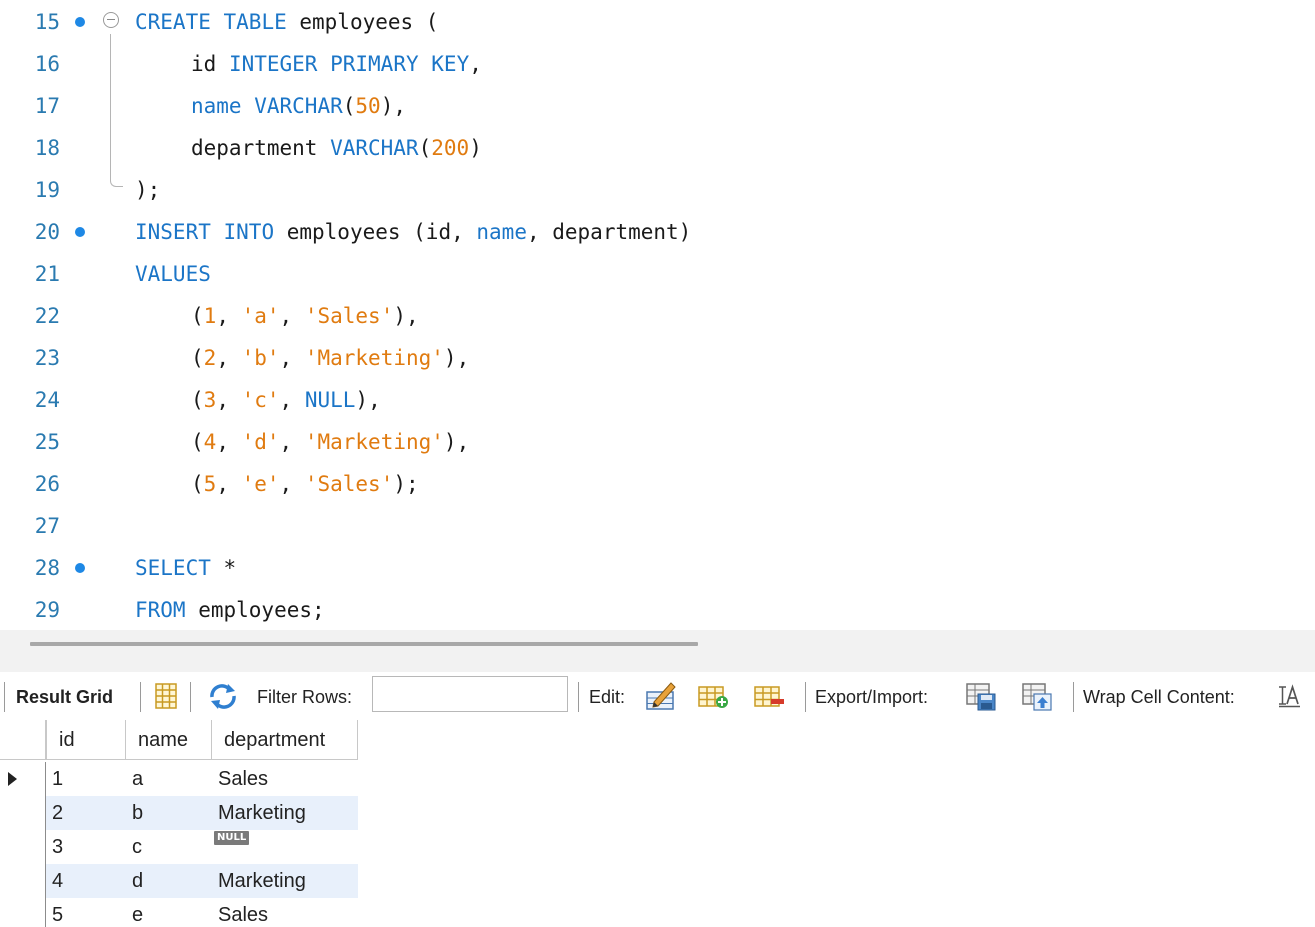 The width and height of the screenshot is (1315, 927). Describe the element at coordinates (47, 526) in the screenshot. I see `line-number: 27` at that location.